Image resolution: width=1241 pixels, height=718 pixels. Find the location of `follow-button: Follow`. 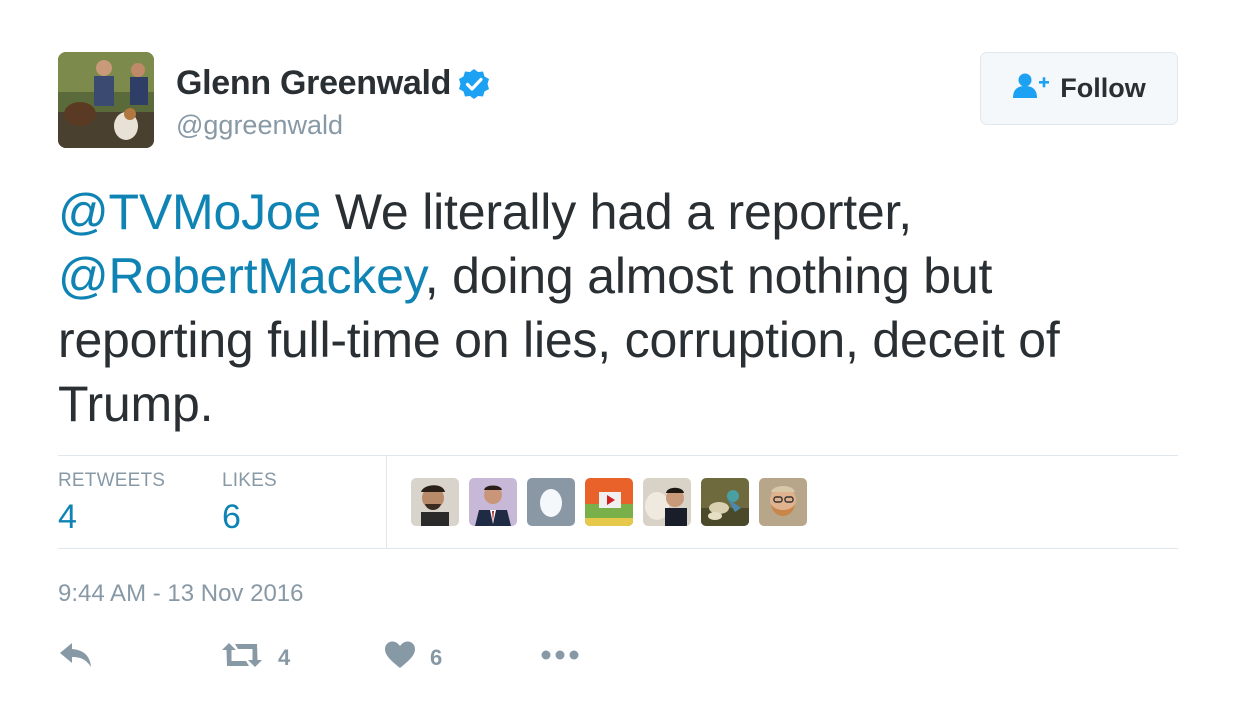

follow-button: Follow is located at coordinates (1079, 88).